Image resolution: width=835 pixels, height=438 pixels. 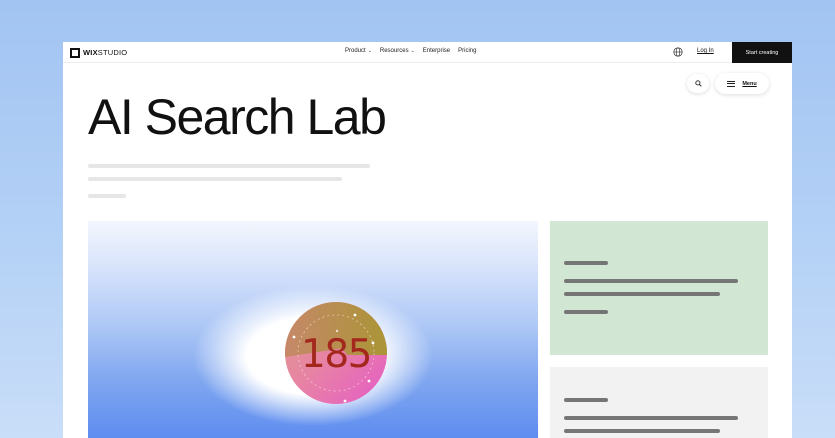 I want to click on menu-button: Menu, so click(x=742, y=83).